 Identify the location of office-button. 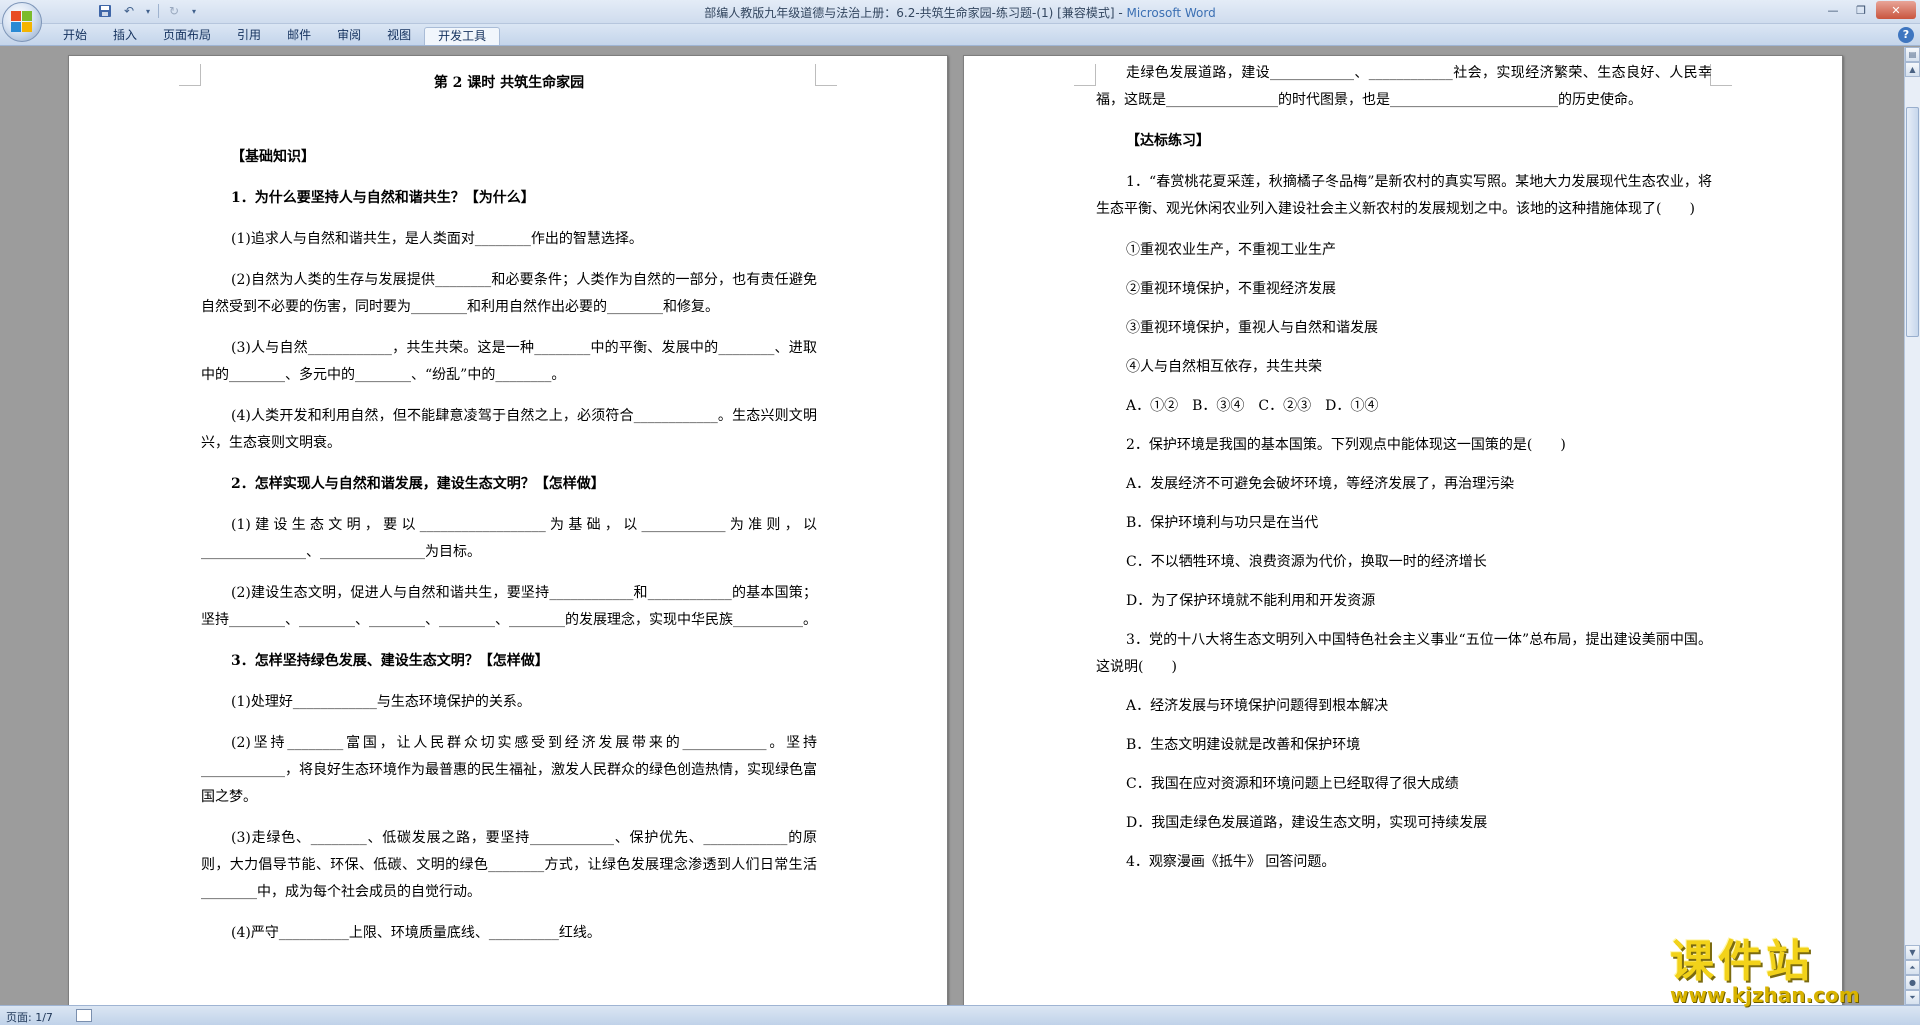
(22, 22).